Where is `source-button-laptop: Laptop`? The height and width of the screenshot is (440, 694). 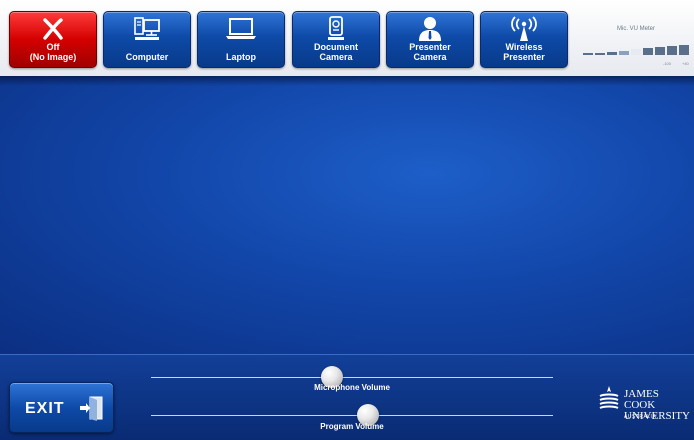
source-button-laptop: Laptop is located at coordinates (241, 39).